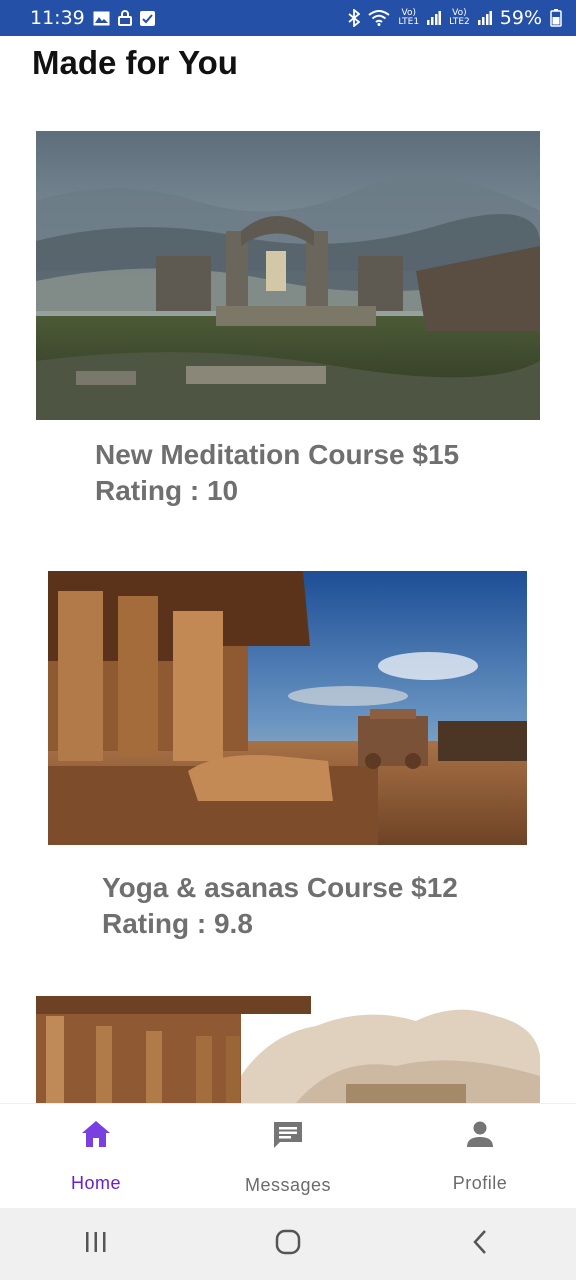  Describe the element at coordinates (354, 18) in the screenshot. I see `bluetooth-icon` at that location.